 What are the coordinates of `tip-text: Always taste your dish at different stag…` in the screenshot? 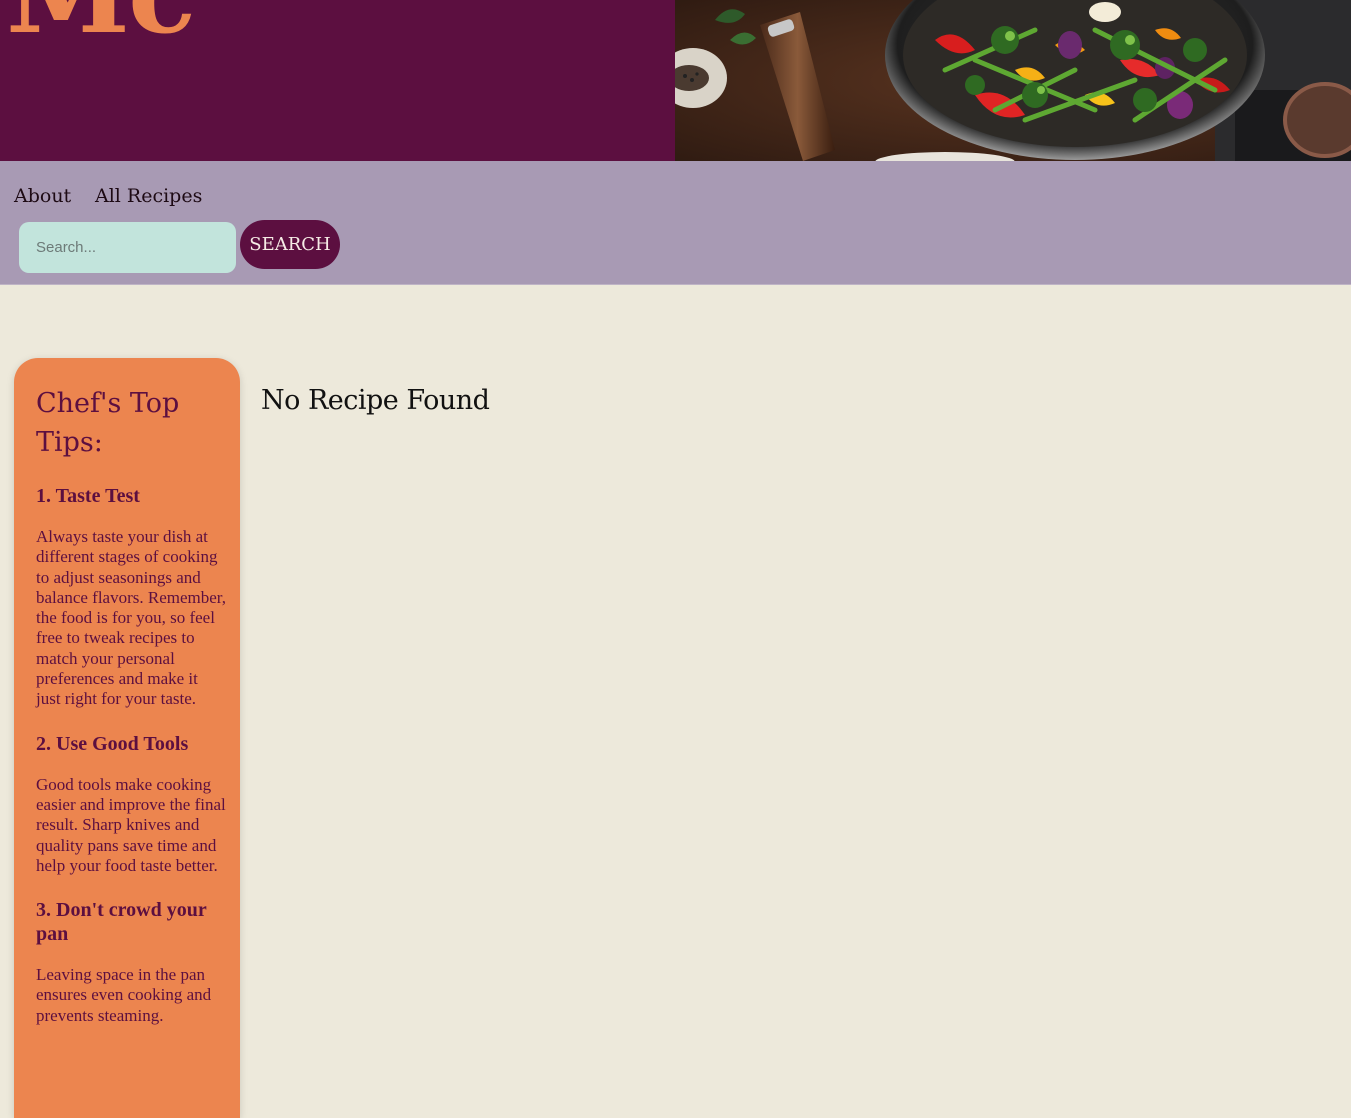 It's located at (131, 618).